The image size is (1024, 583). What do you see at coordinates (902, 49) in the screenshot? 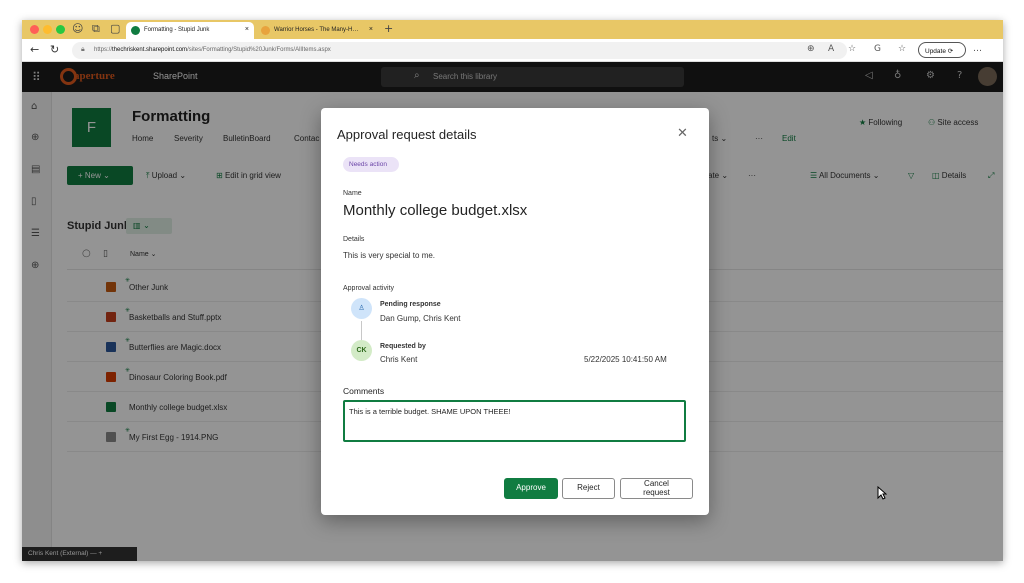
I see `favorites-icon: ☆` at bounding box center [902, 49].